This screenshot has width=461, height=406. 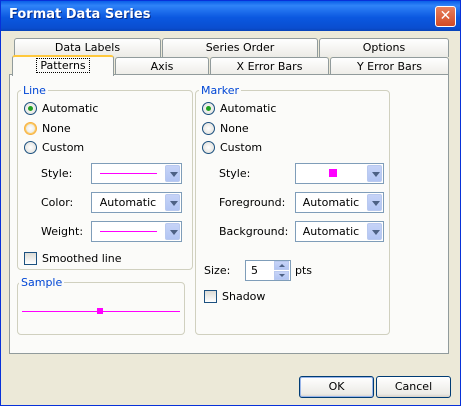 I want to click on marker-size-spinner: 5, so click(x=268, y=270).